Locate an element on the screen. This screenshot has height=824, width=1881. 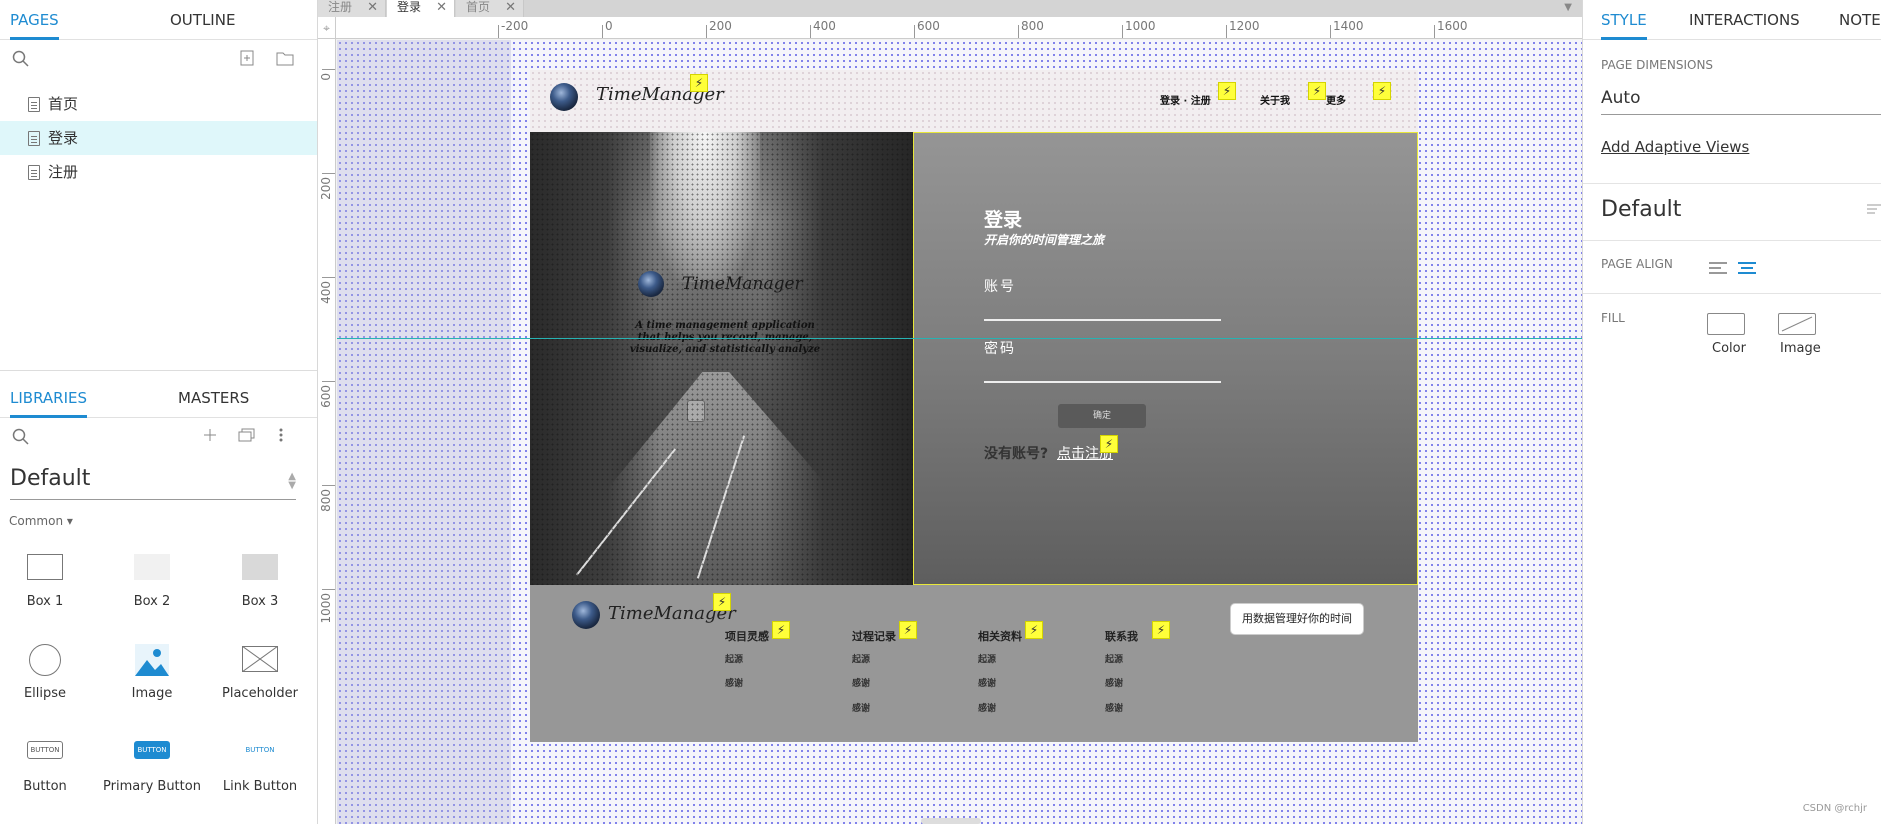
align-center-icon is located at coordinates (1747, 269).